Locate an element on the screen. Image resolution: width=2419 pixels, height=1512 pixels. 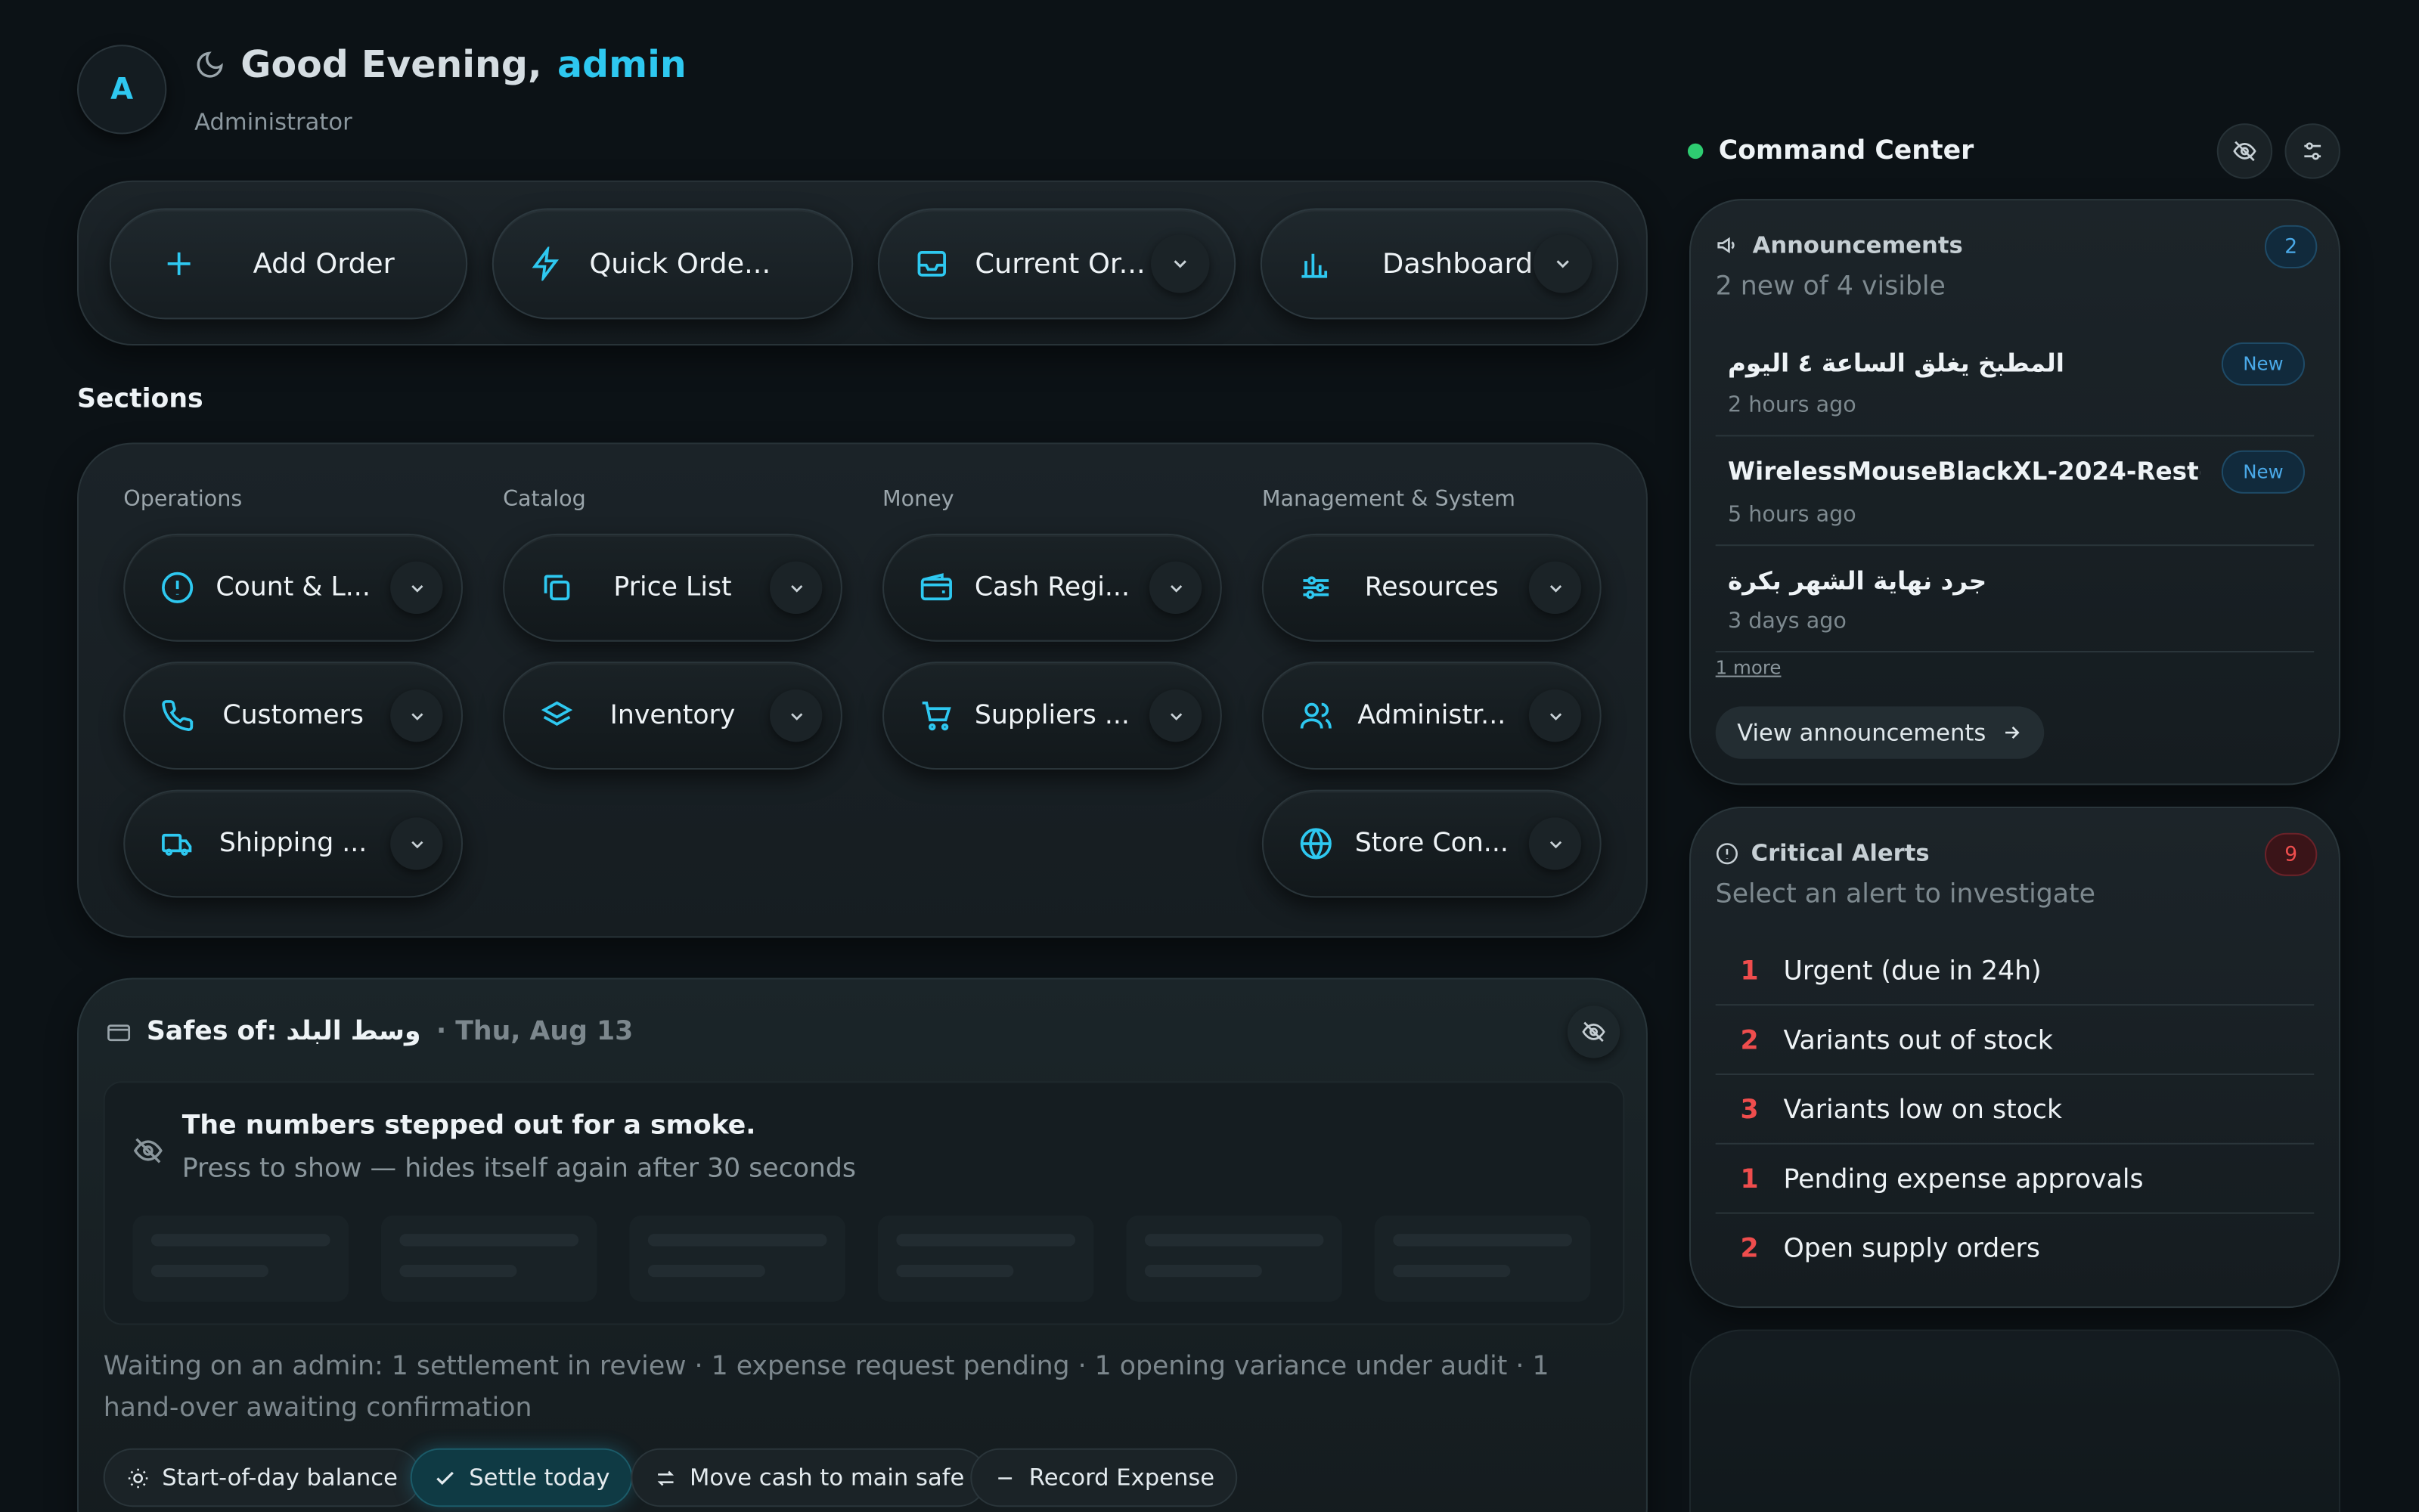
sun-icon is located at coordinates (138, 1478).